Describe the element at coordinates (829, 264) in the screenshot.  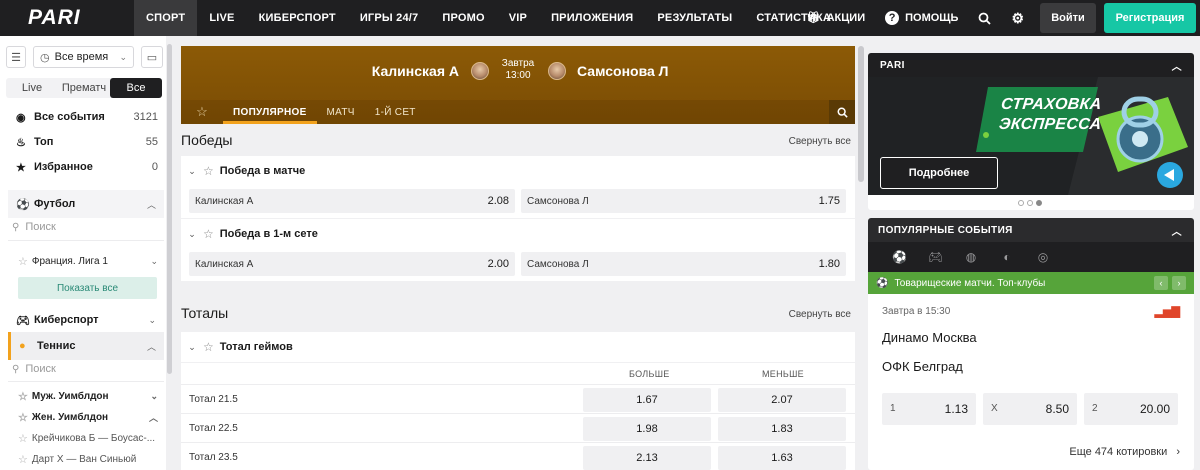
I see `odd-value: 1.80` at that location.